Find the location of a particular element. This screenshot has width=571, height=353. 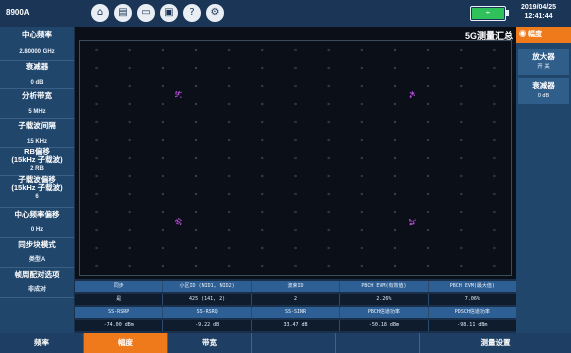

tab-bandwidth: 带宽 is located at coordinates (210, 343).